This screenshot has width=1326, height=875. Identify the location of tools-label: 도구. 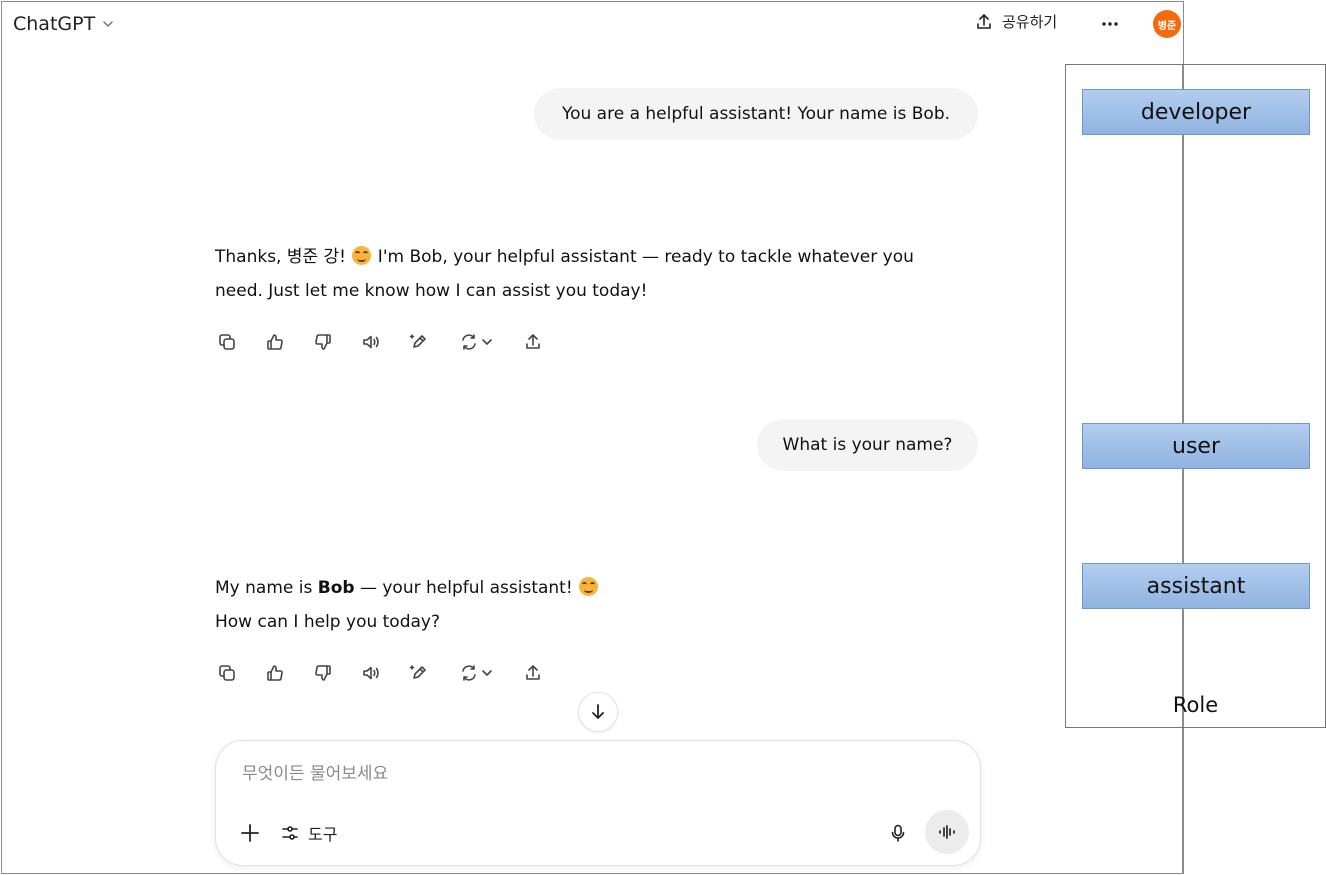
(323, 834).